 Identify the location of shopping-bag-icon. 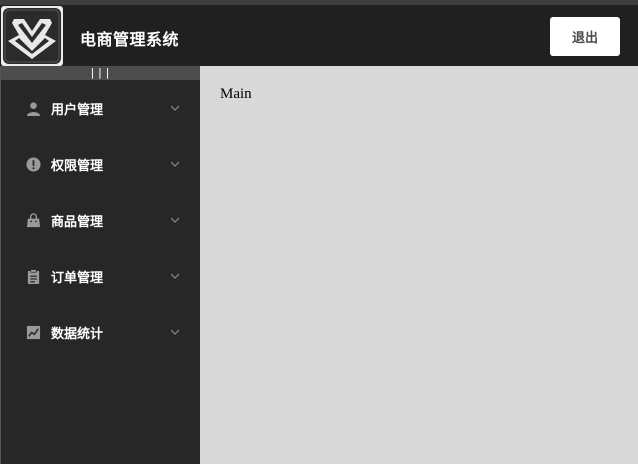
(33, 220).